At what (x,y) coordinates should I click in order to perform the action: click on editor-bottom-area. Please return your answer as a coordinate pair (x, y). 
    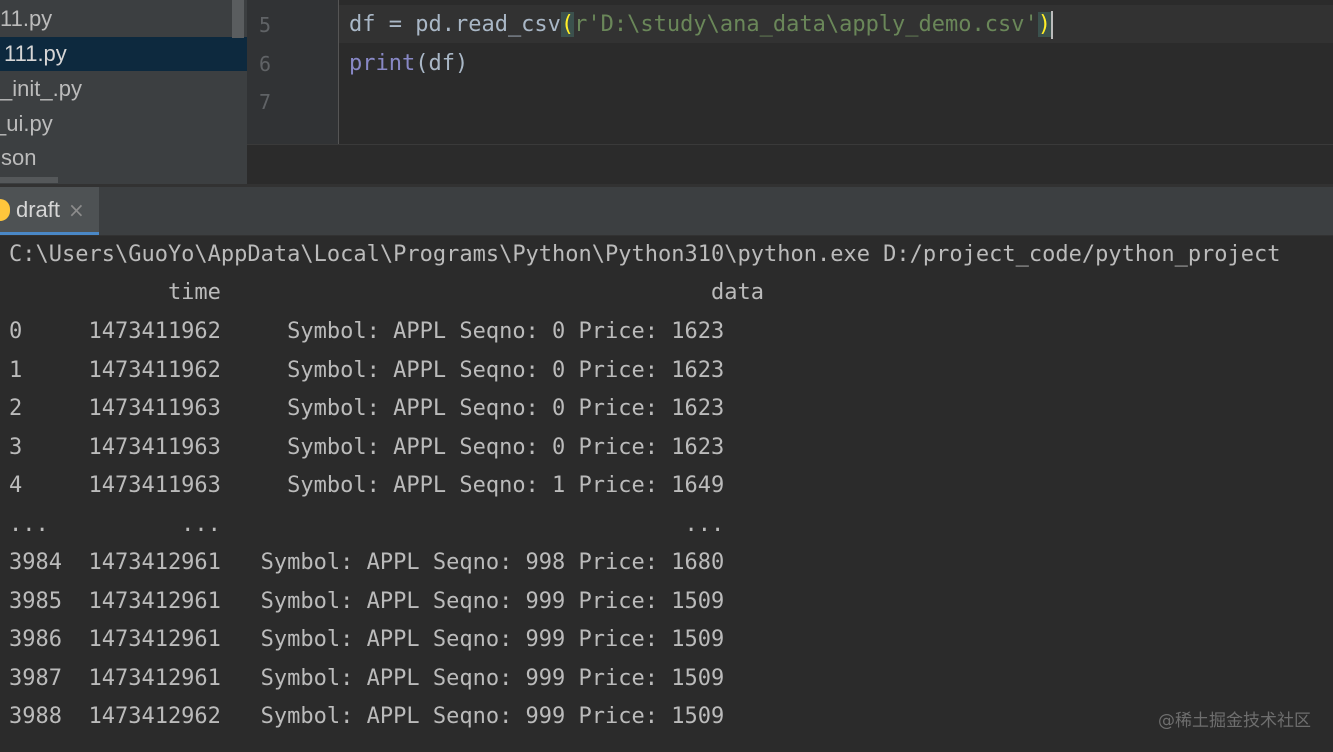
    Looking at the image, I should click on (790, 164).